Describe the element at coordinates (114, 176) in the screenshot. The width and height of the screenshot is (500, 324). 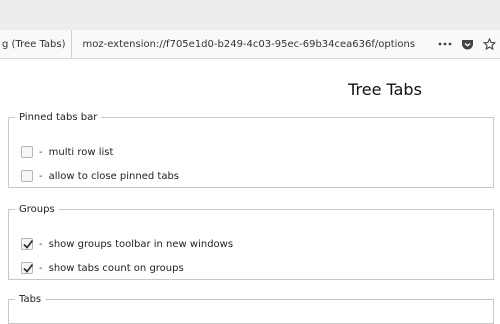
I see `option-label: allow to close pinned tabs` at that location.